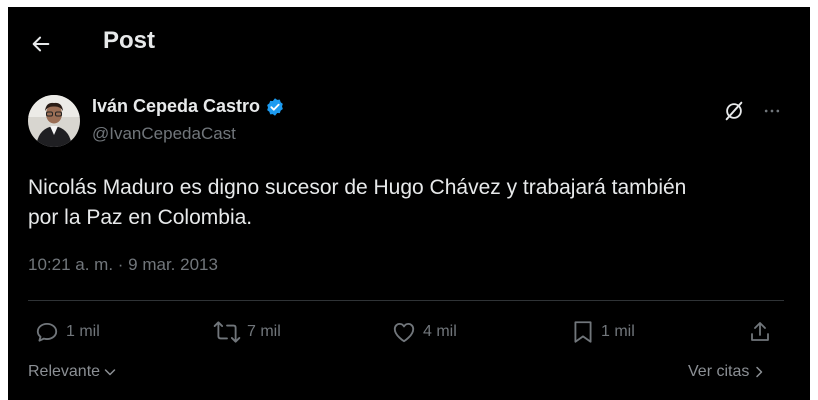 Image resolution: width=818 pixels, height=400 pixels. I want to click on heart-icon, so click(404, 332).